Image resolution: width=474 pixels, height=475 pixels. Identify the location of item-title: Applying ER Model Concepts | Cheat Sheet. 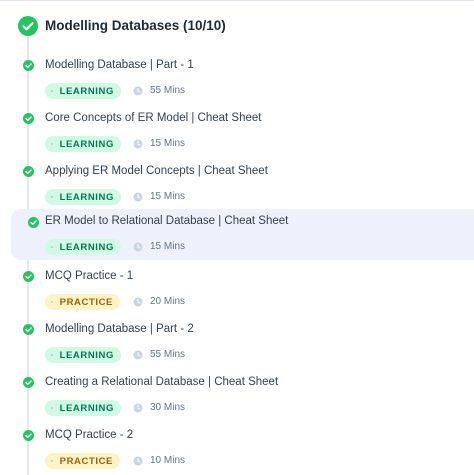
(156, 171).